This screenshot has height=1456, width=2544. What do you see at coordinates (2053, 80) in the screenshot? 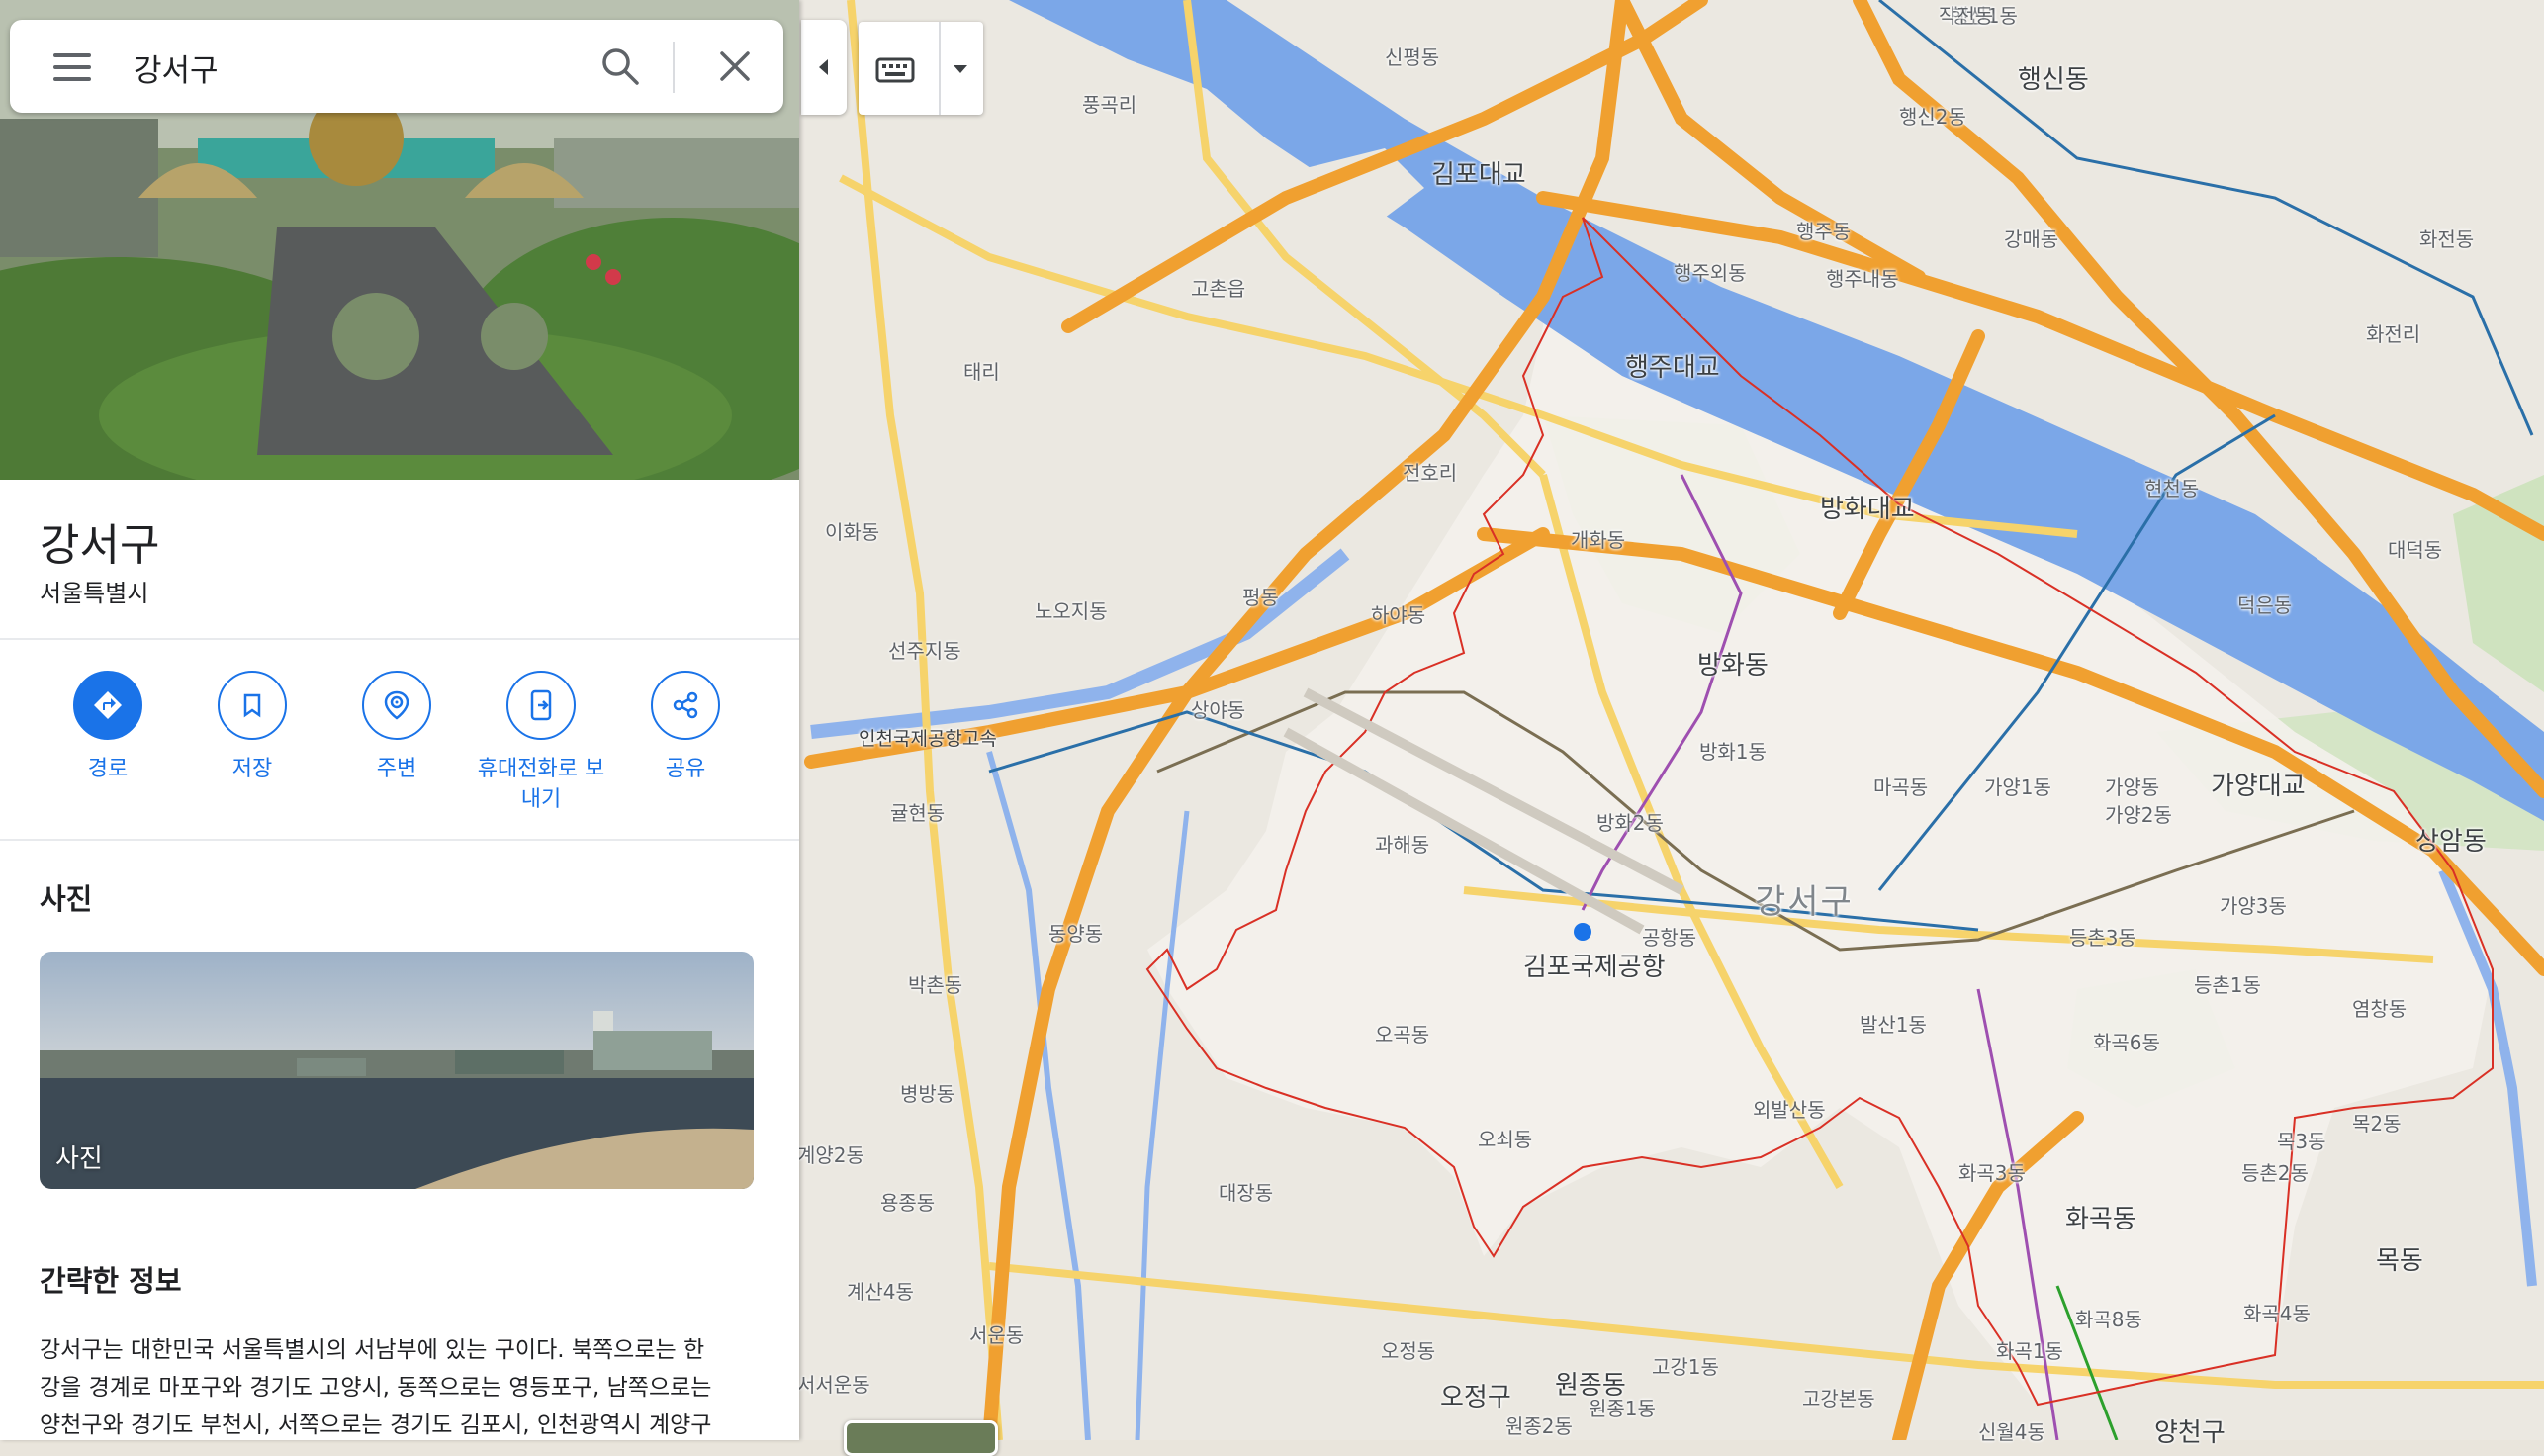
I see `map-label: 행신동` at bounding box center [2053, 80].